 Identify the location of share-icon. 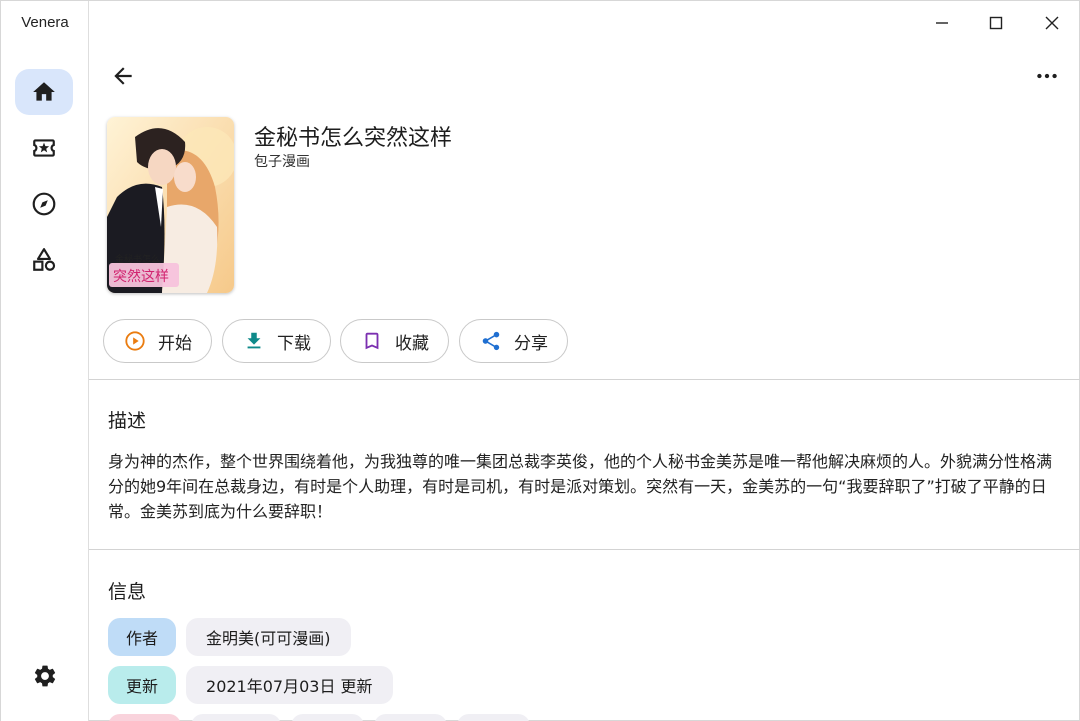
(491, 341).